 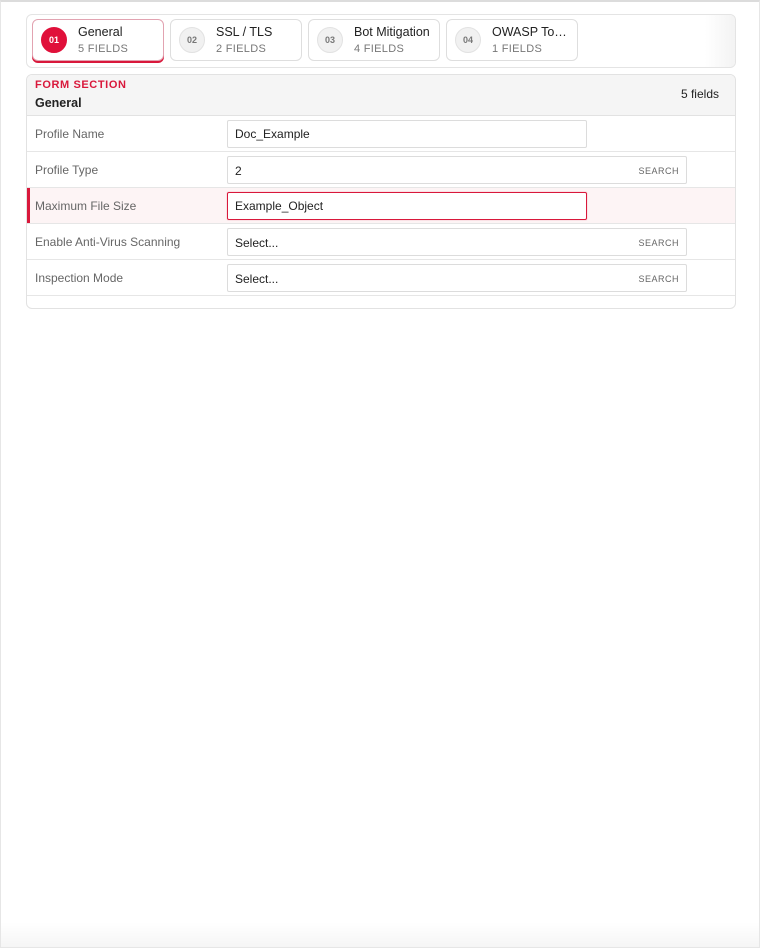 I want to click on field-label: Profile Name, so click(x=70, y=133).